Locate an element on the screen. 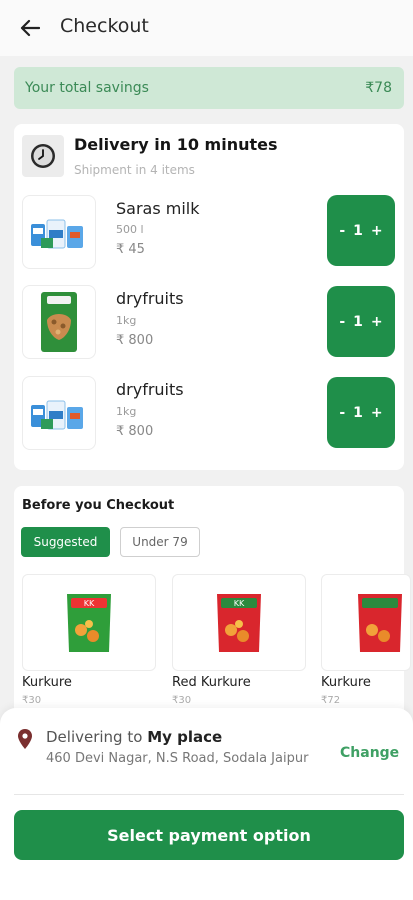 The height and width of the screenshot is (900, 413). delivering-to-label: Delivering to My place is located at coordinates (134, 737).